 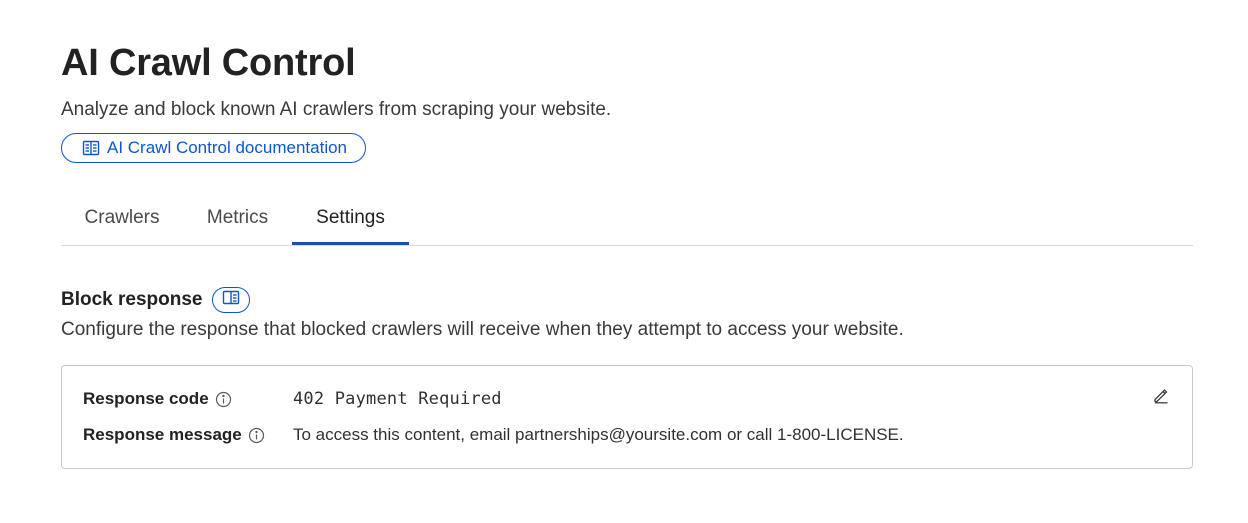 I want to click on block-response-heading: Block response, so click(x=155, y=300).